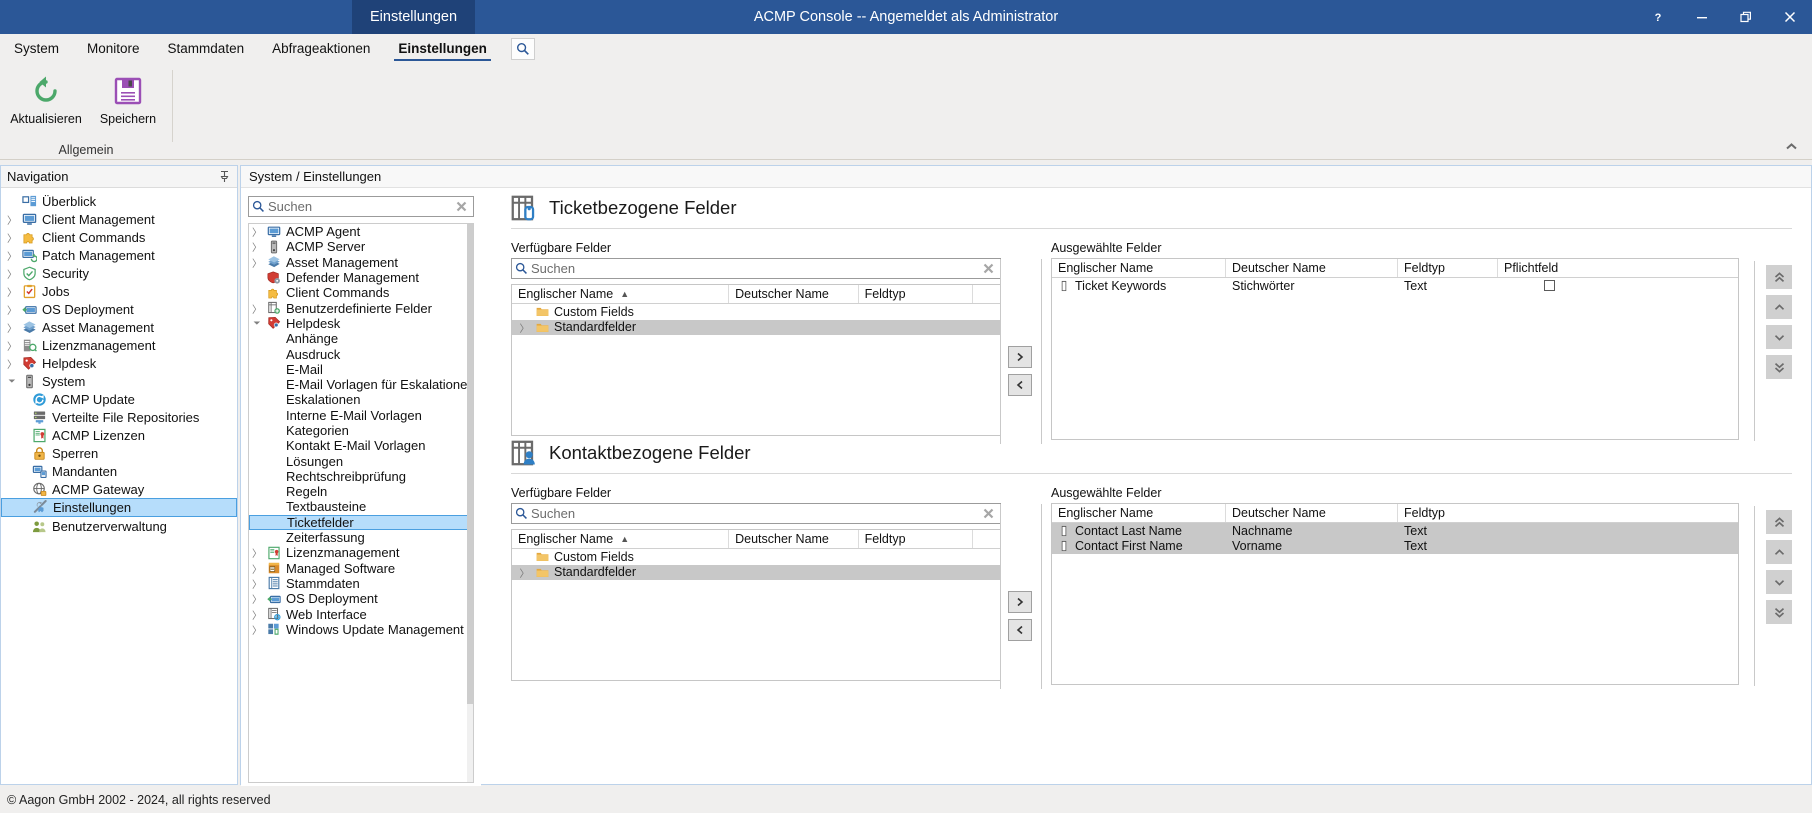 This screenshot has height=813, width=1812. What do you see at coordinates (119, 327) in the screenshot?
I see `nav-item-asset-management: 〉 Asset Management` at bounding box center [119, 327].